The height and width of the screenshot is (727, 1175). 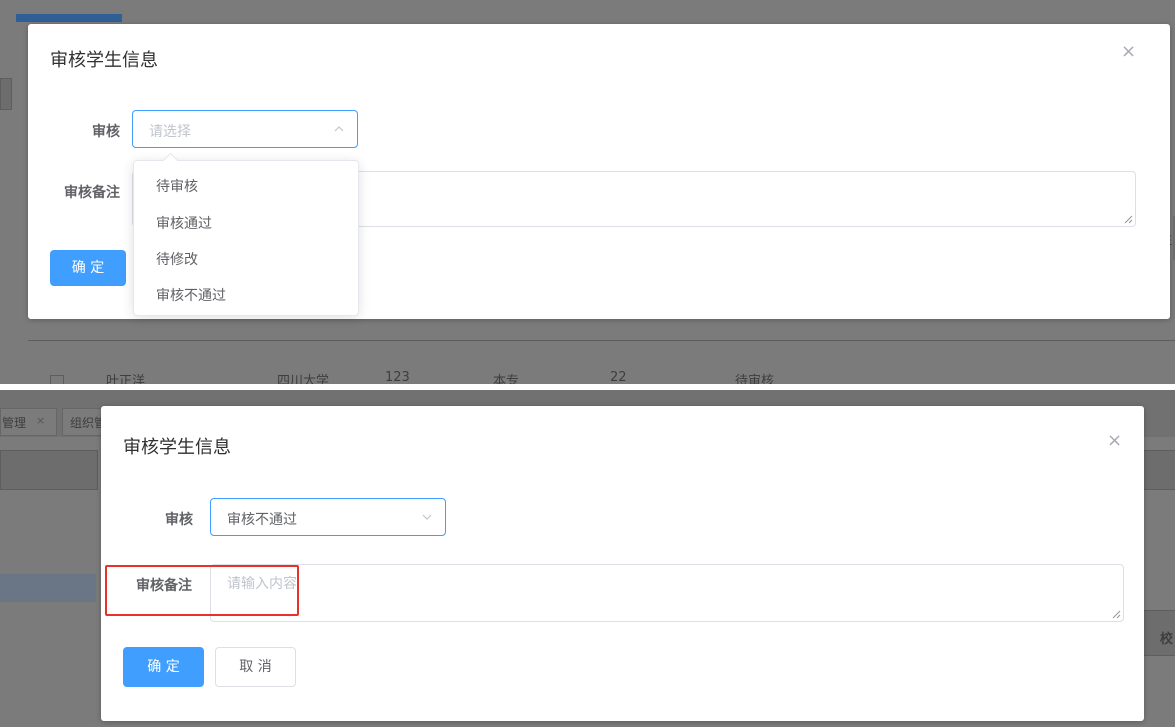 What do you see at coordinates (14, 423) in the screenshot?
I see `bg-tab-1-label: 管理` at bounding box center [14, 423].